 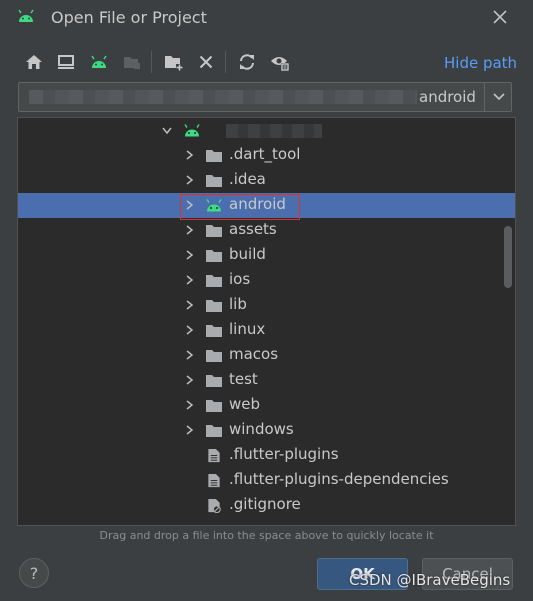 I want to click on module-button, so click(x=132, y=62).